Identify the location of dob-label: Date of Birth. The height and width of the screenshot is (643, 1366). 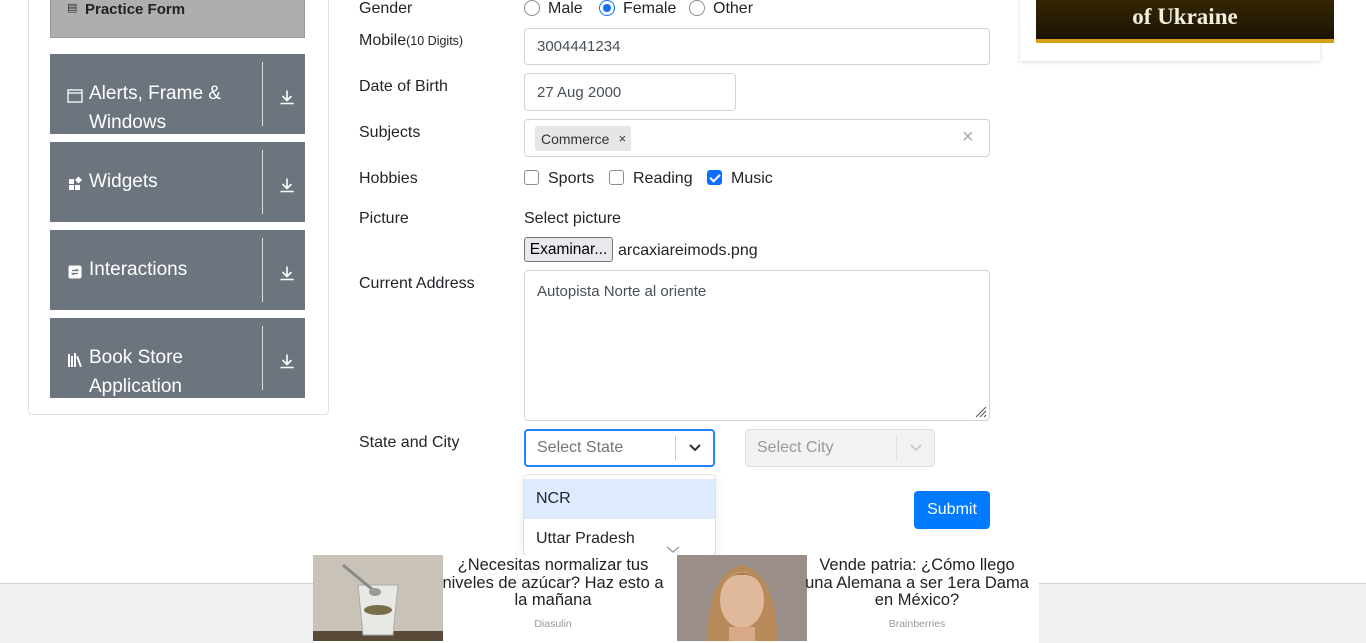
(403, 86).